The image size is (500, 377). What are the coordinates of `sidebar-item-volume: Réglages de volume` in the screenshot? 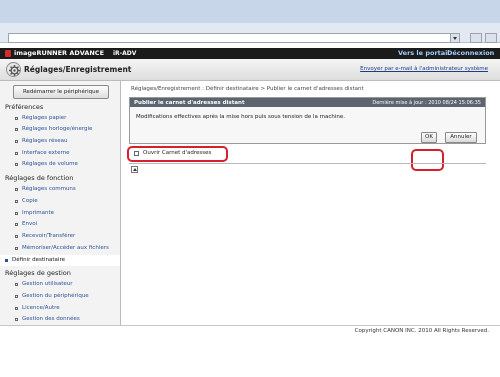 It's located at (60, 164).